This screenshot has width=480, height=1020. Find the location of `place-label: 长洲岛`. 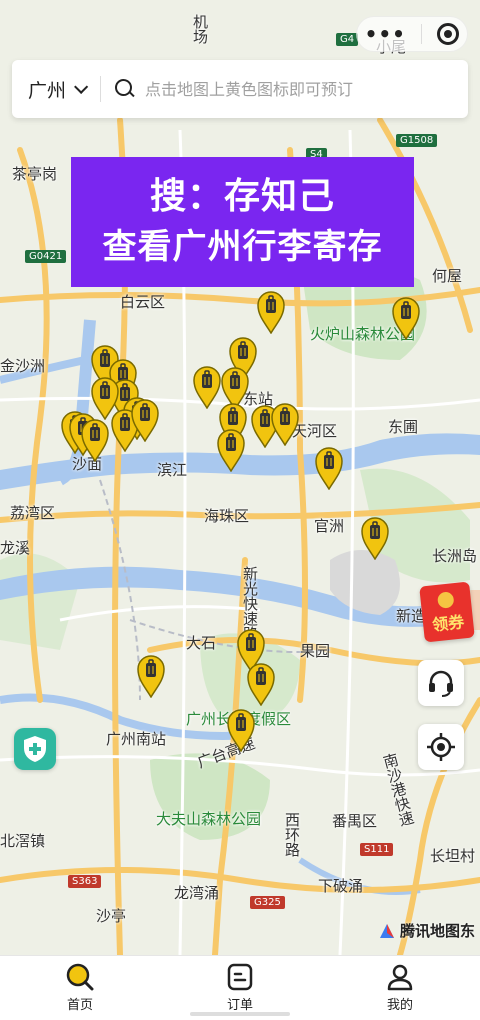

place-label: 长洲岛 is located at coordinates (455, 556).